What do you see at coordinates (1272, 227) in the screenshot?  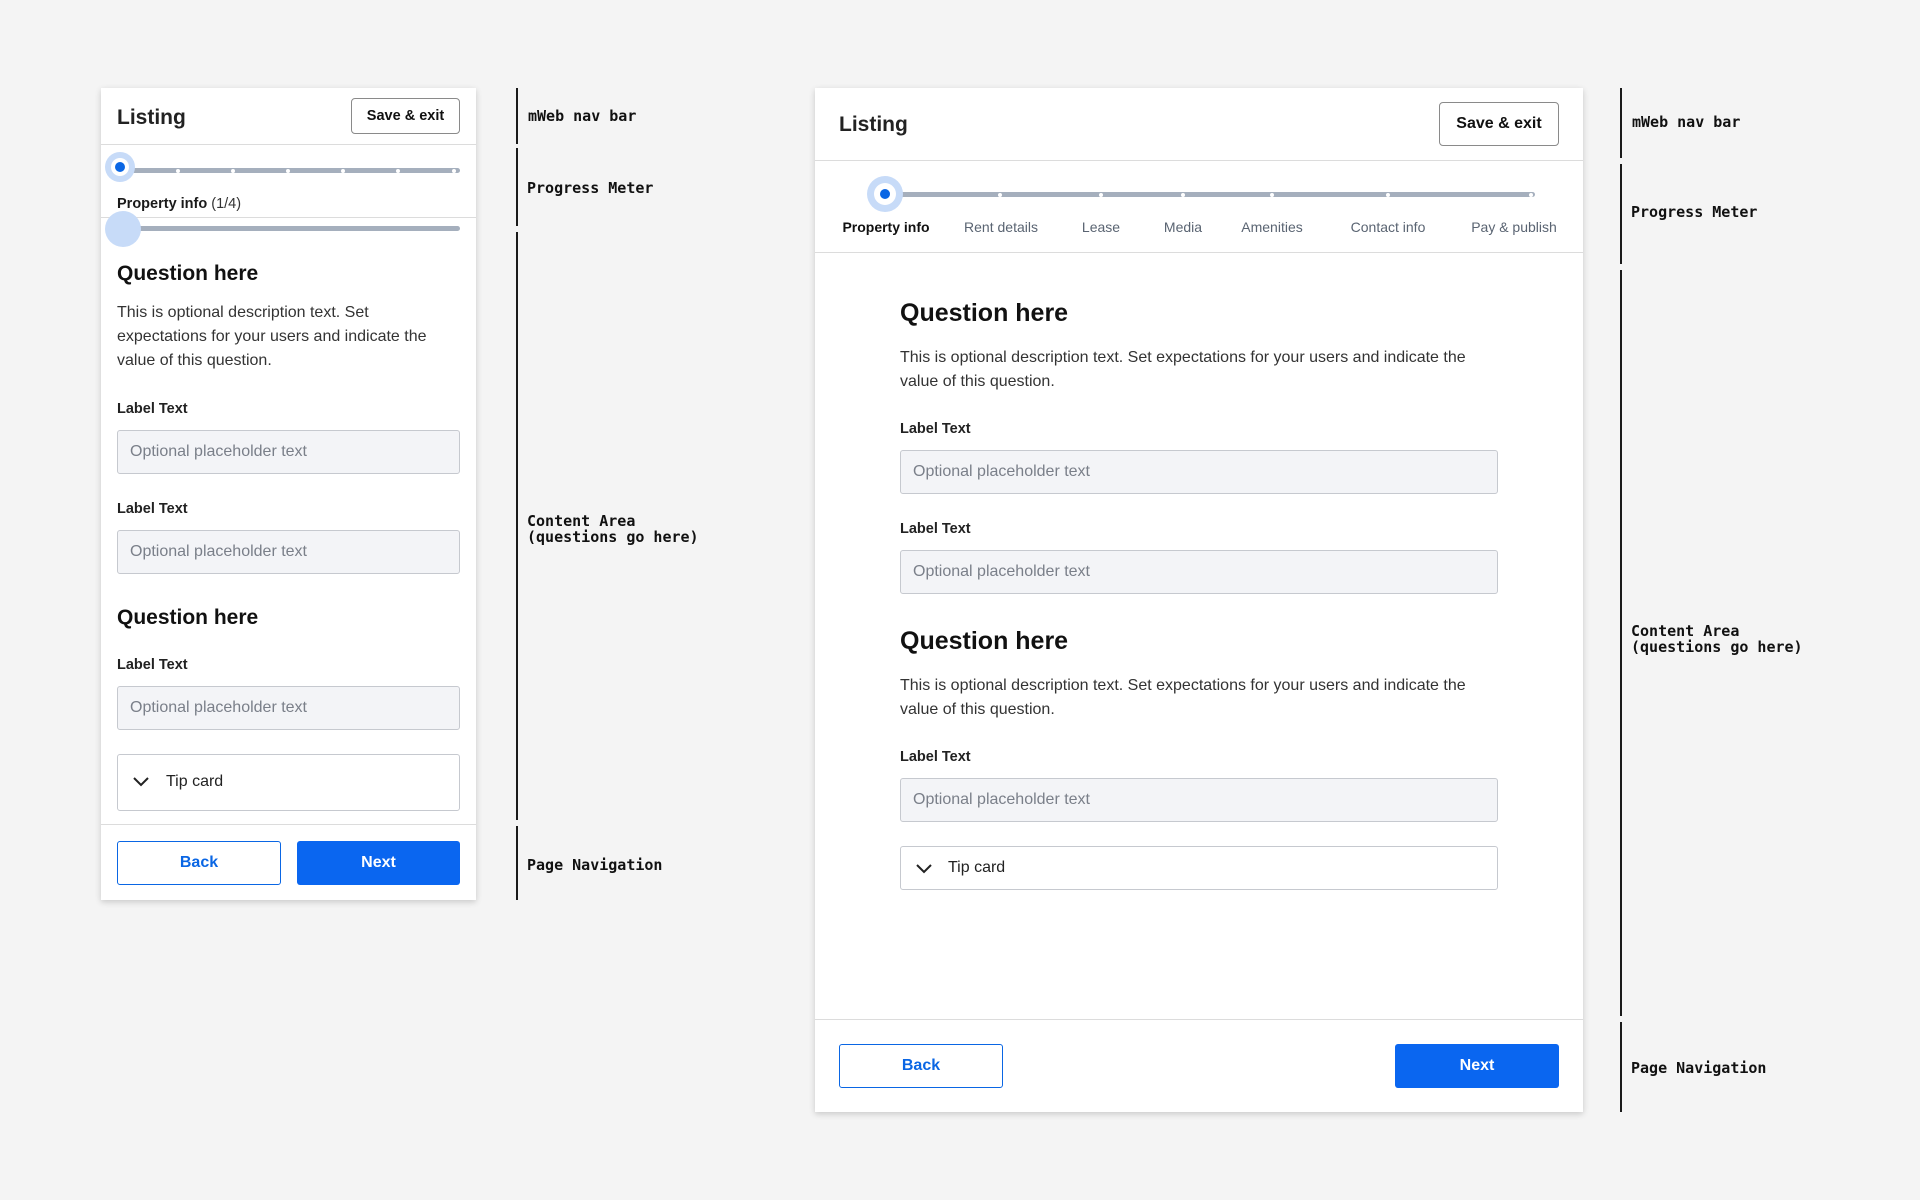 I see `step-label: Amenities` at bounding box center [1272, 227].